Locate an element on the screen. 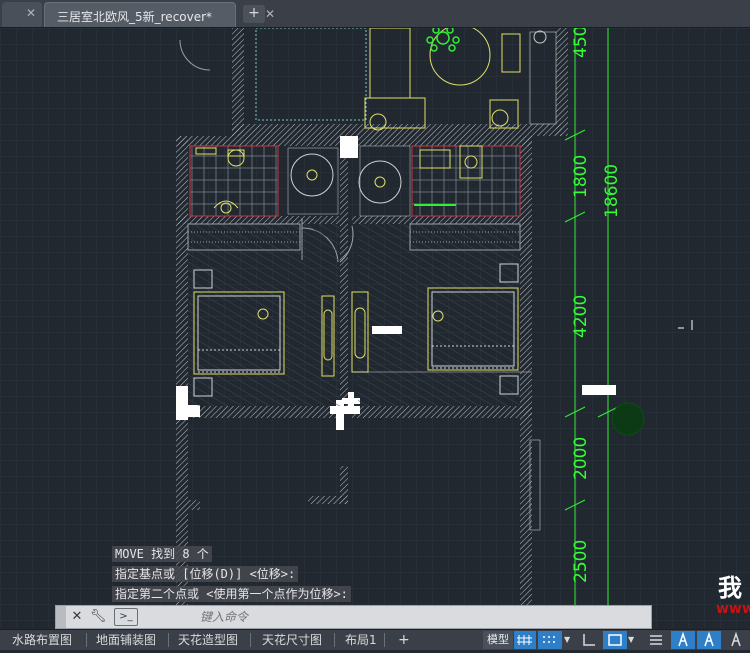 The width and height of the screenshot is (750, 653). bedroom-right is located at coordinates (441, 314).